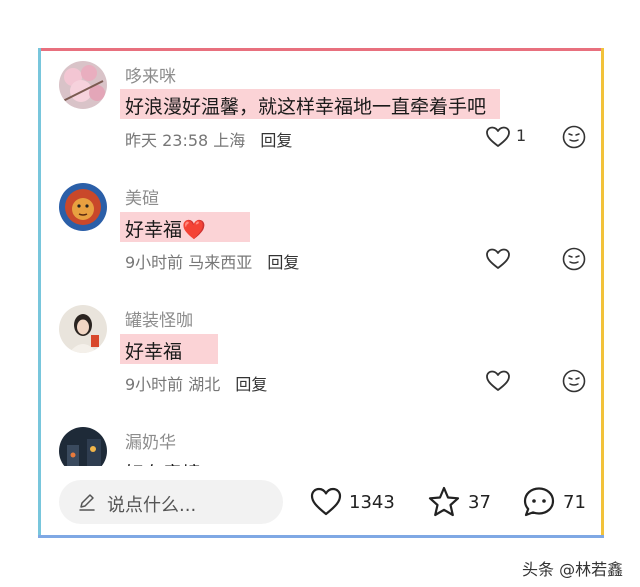  What do you see at coordinates (521, 135) in the screenshot?
I see `like-count: 1` at bounding box center [521, 135].